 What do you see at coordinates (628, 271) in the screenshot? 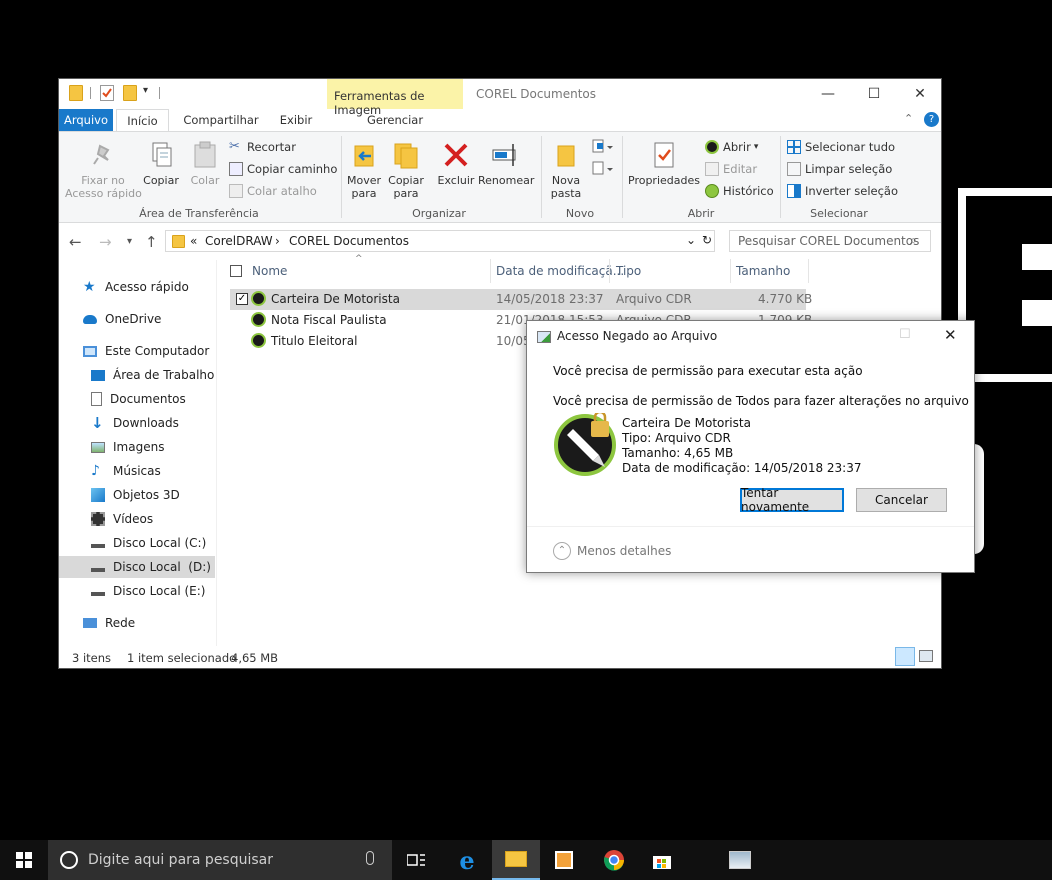
I see `column-header-type: Tipo` at bounding box center [628, 271].